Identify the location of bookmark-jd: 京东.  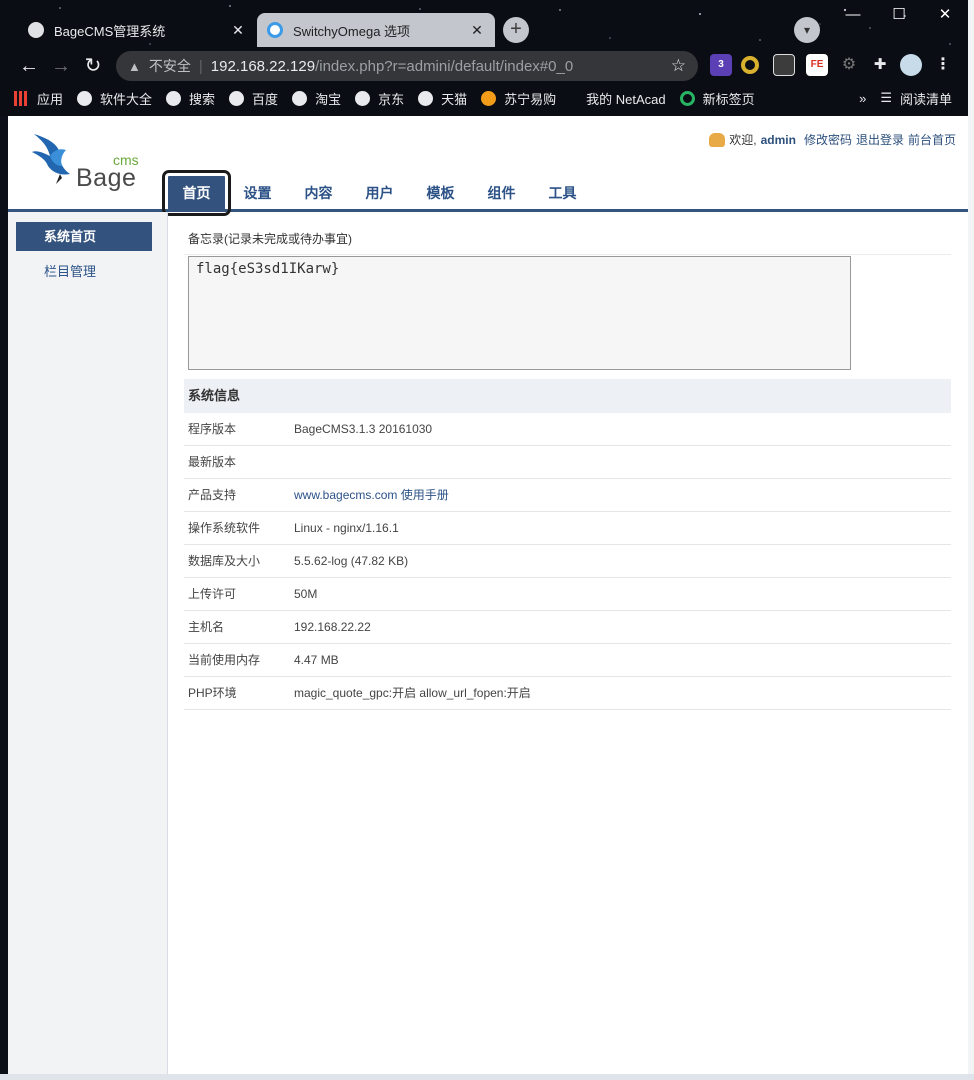
(379, 98).